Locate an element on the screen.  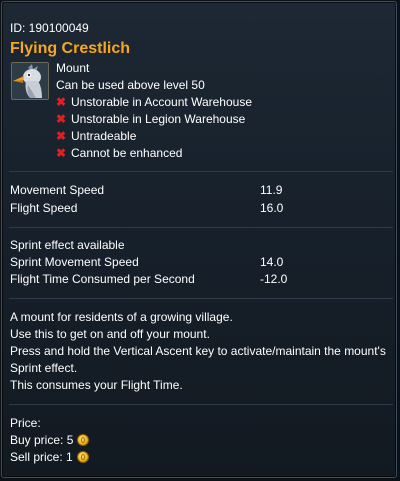
flight-speed-label: Flight Speed is located at coordinates (44, 208).